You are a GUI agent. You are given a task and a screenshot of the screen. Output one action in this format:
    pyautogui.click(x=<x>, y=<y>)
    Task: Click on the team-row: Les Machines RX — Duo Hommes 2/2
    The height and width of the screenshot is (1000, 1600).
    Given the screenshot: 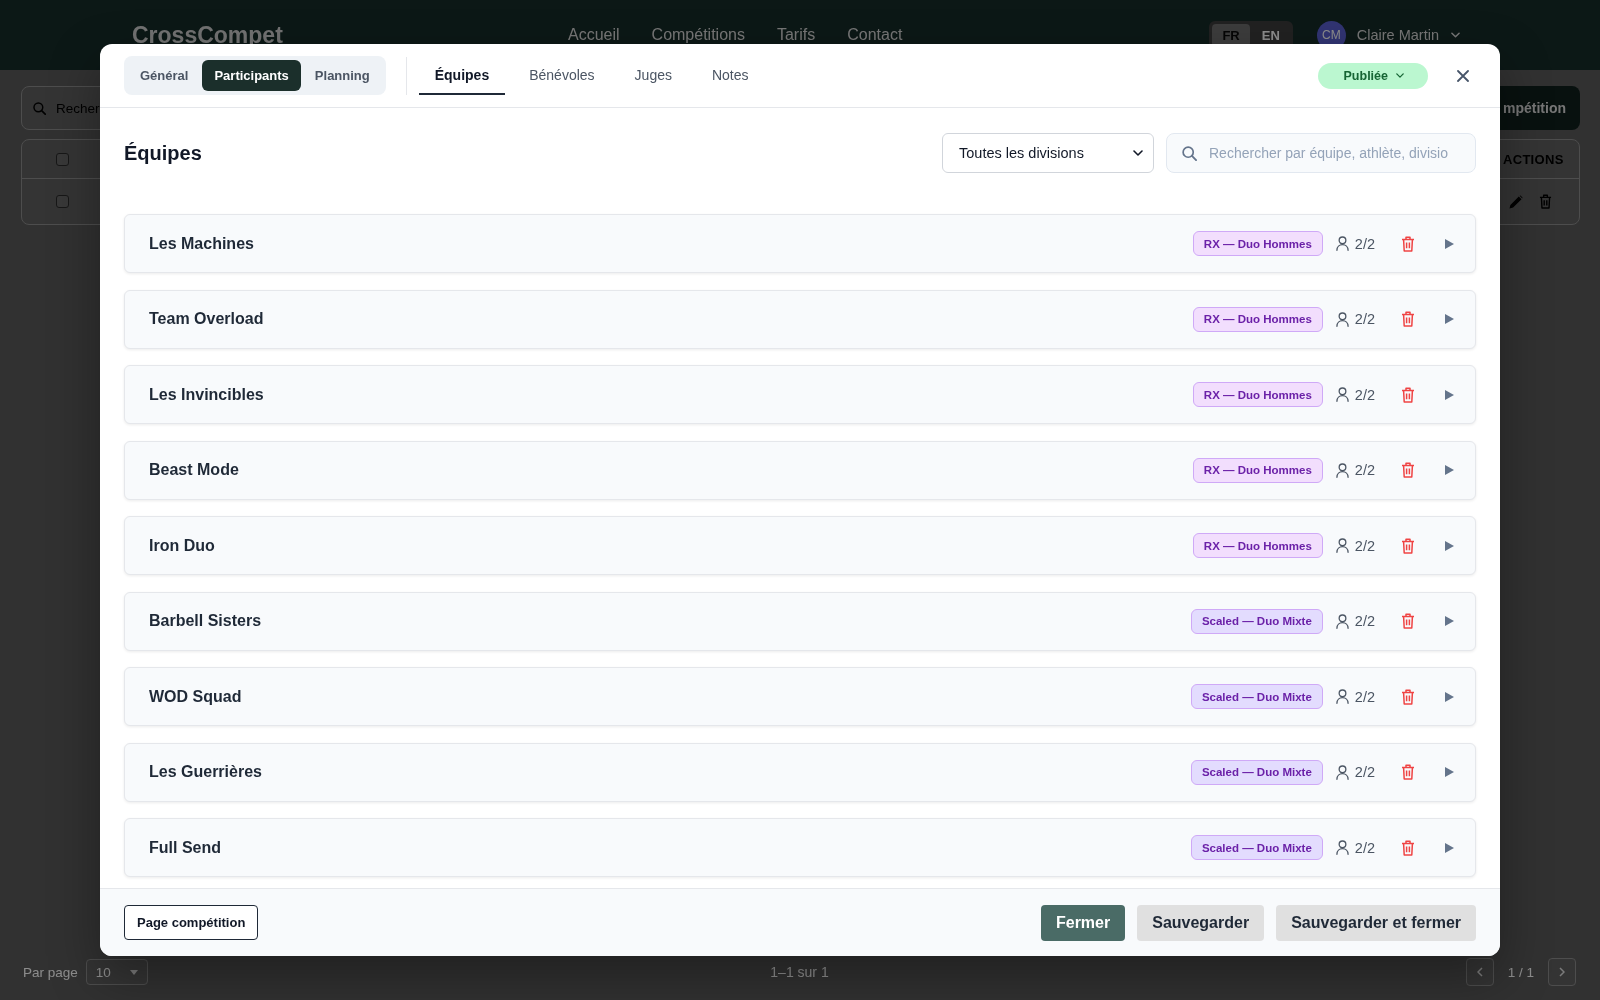 What is the action you would take?
    pyautogui.click(x=800, y=243)
    